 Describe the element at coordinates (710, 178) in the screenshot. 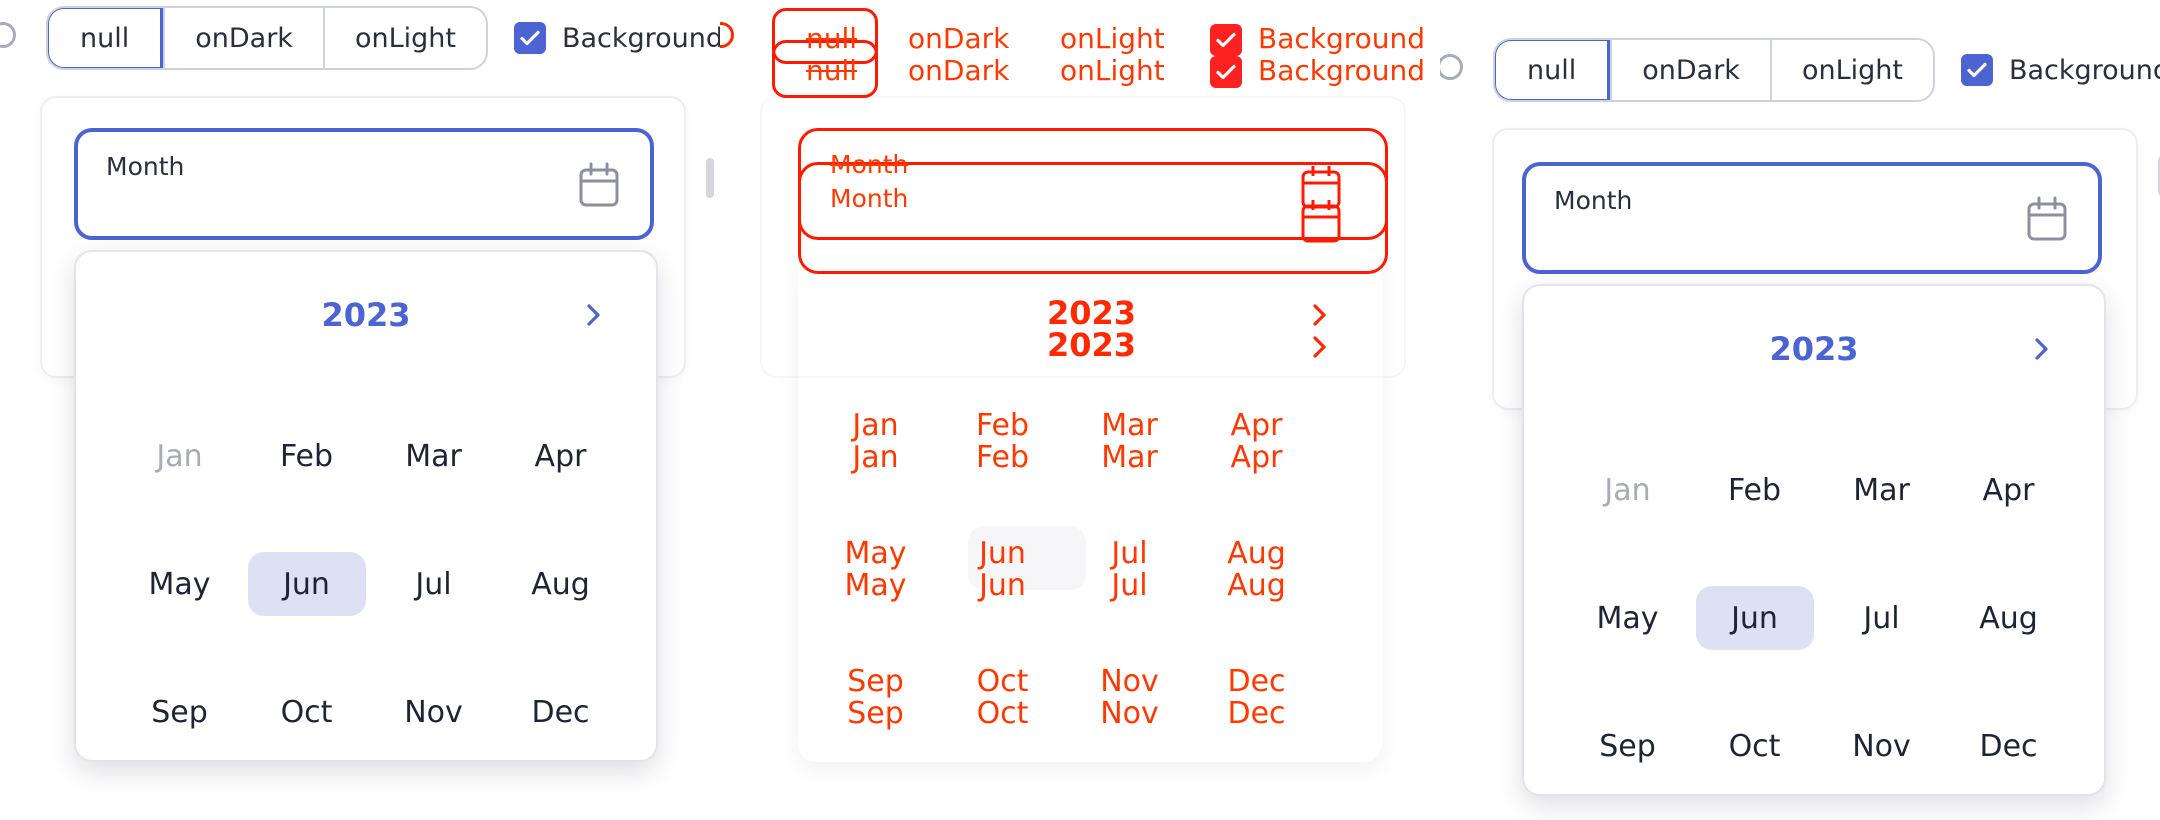

I see `scrollbar` at that location.